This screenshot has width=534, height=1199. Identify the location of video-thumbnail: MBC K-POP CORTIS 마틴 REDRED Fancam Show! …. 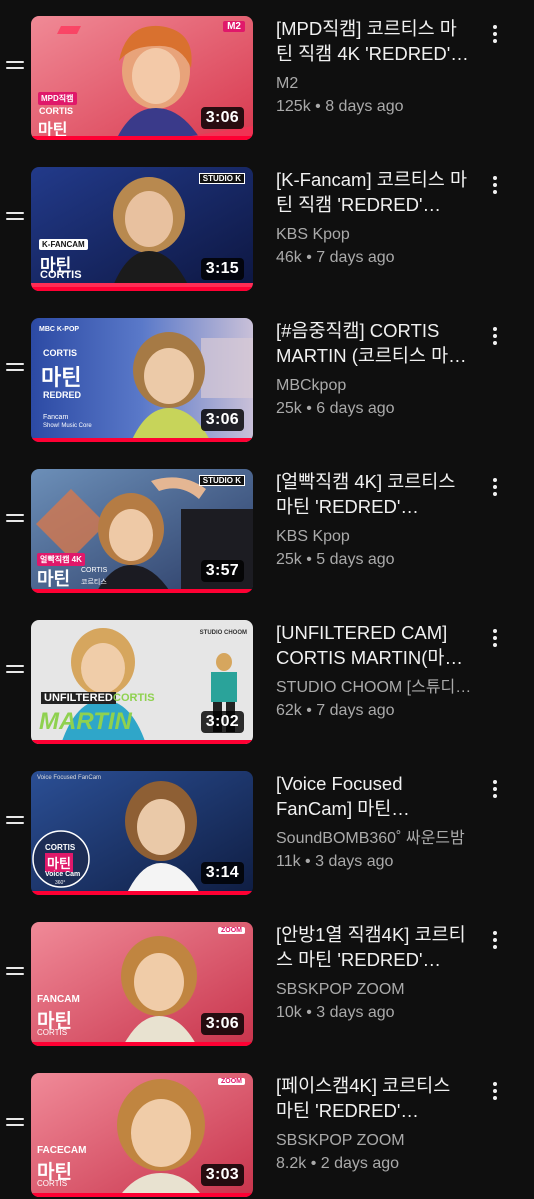
(142, 380).